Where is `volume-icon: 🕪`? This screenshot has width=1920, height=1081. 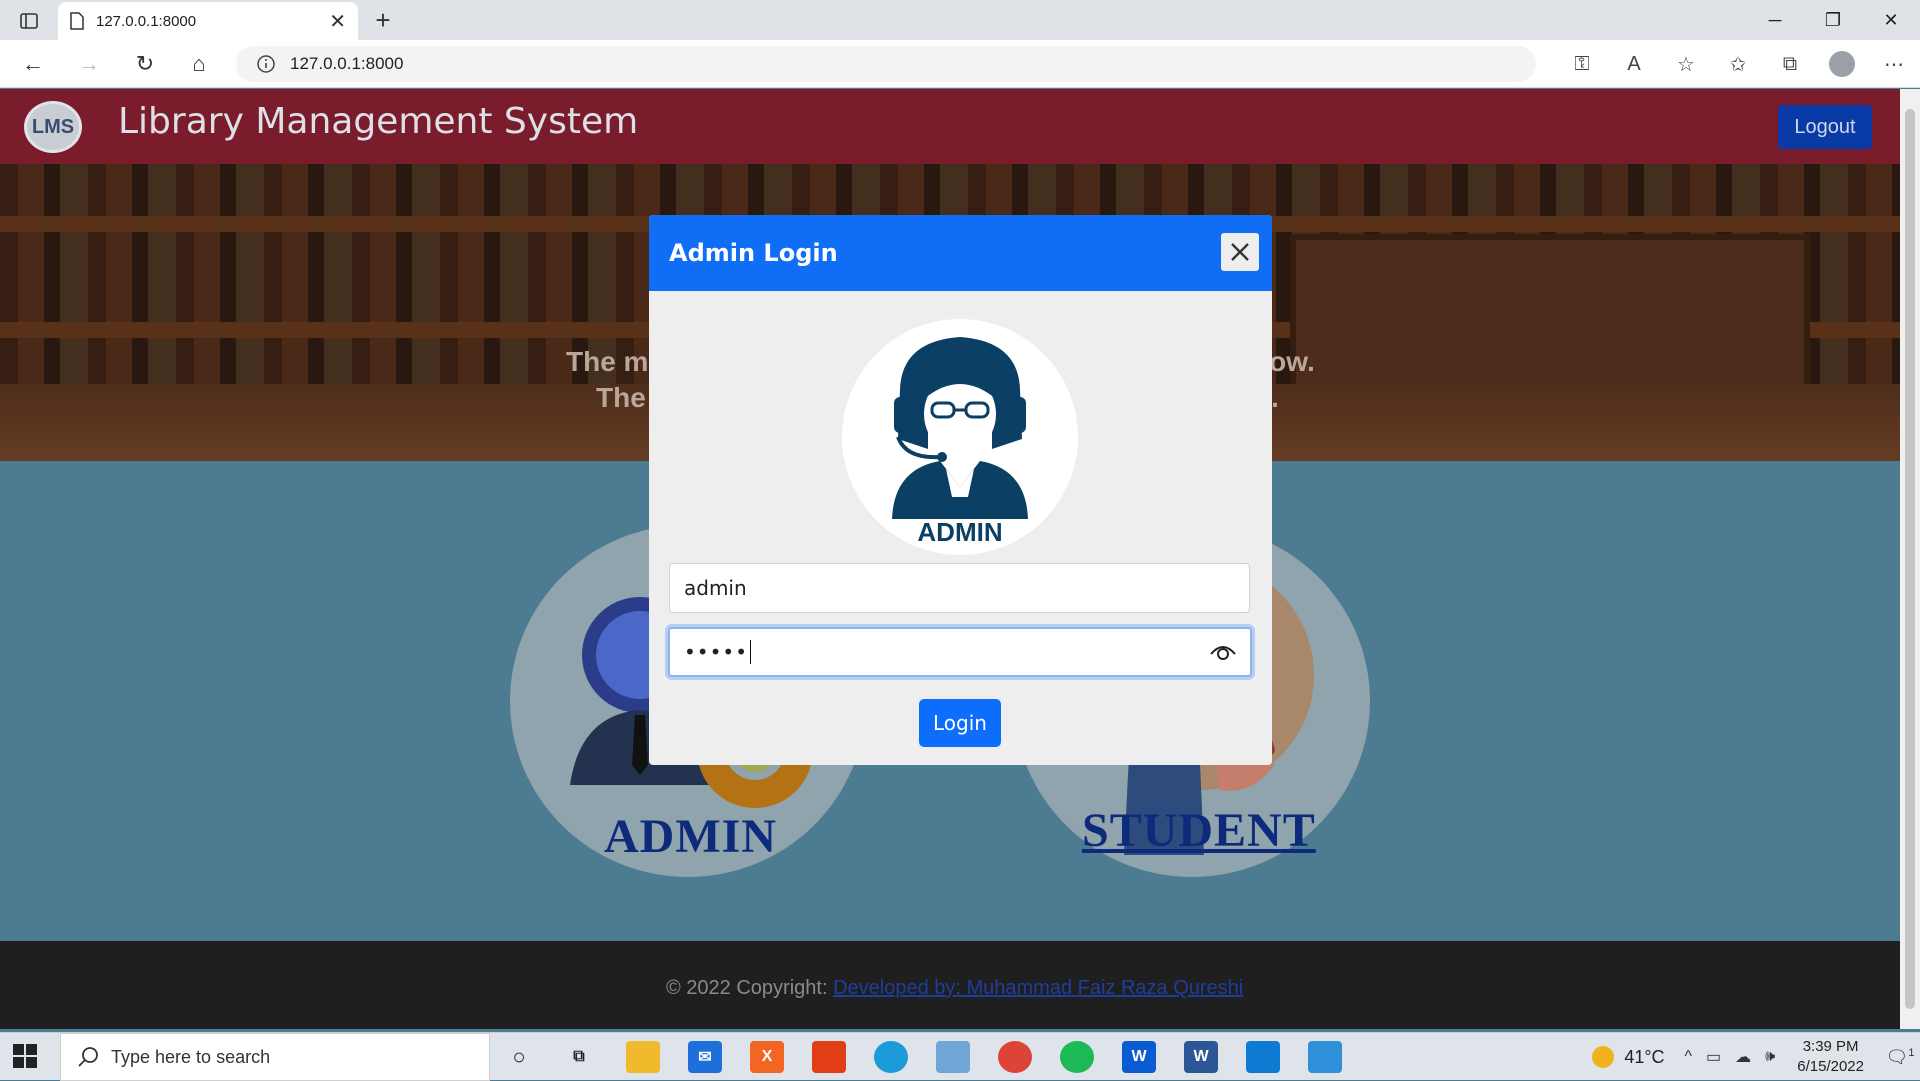 volume-icon: 🕪 is located at coordinates (1770, 1057).